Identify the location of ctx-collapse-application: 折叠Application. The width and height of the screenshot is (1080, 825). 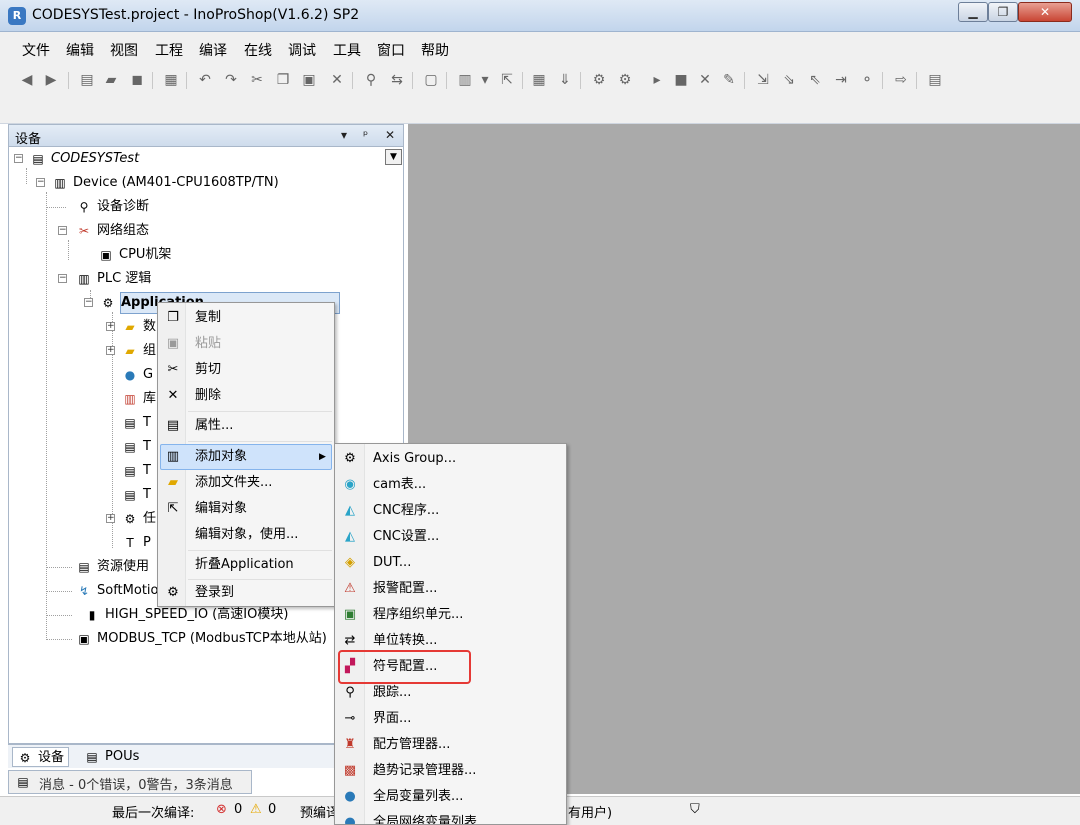
(246, 565).